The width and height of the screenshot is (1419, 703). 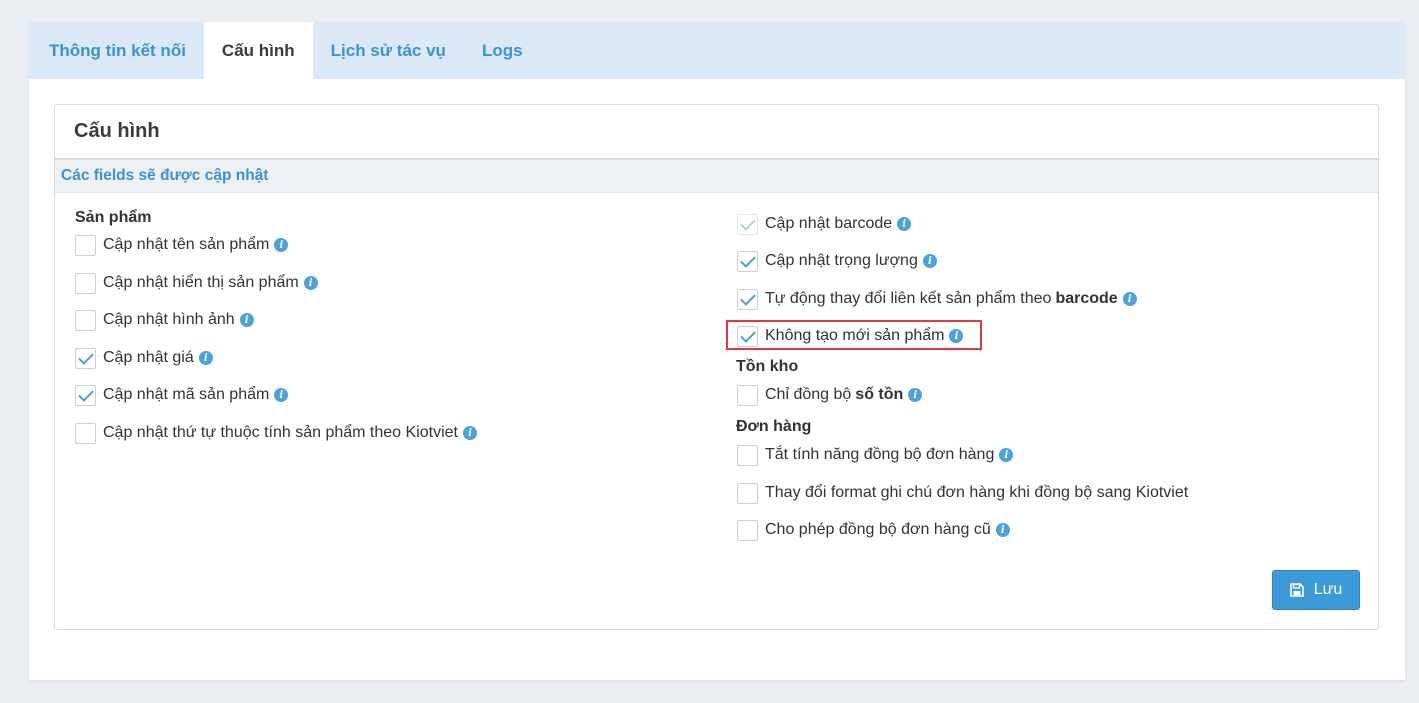 I want to click on tab-task-history: Lịch sử tác vụ, so click(x=388, y=50).